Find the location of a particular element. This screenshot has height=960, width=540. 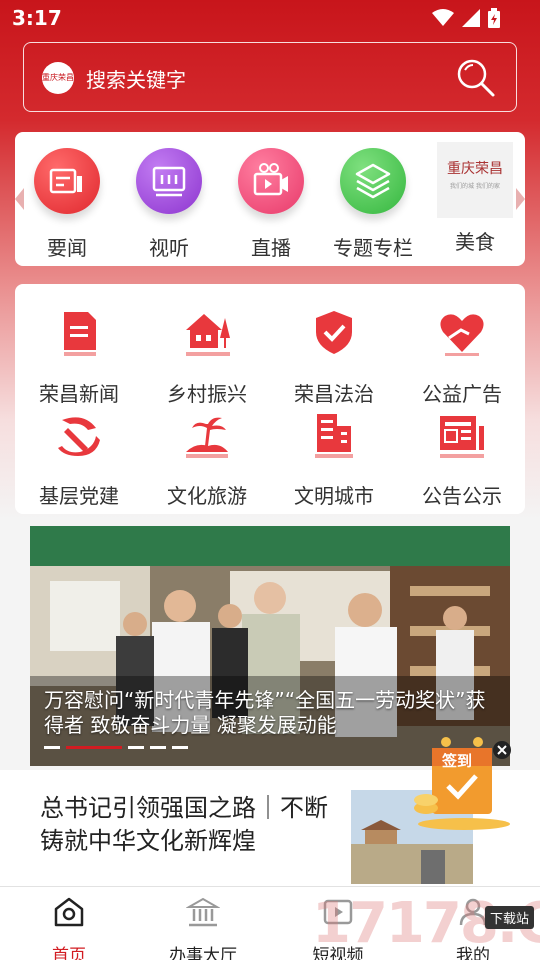

battery-icon is located at coordinates (494, 18).